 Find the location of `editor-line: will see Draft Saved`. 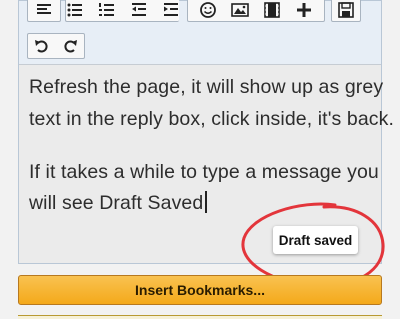

editor-line: will see Draft Saved is located at coordinates (116, 203).